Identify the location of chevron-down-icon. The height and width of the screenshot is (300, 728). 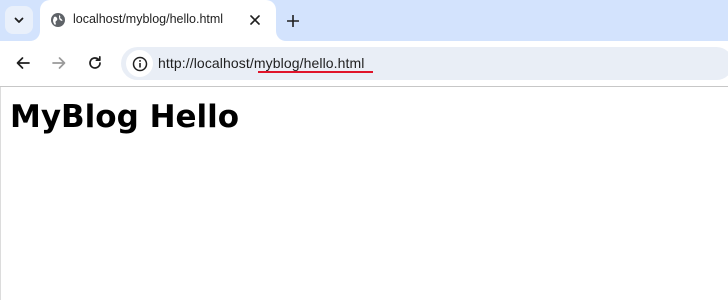
(19, 20).